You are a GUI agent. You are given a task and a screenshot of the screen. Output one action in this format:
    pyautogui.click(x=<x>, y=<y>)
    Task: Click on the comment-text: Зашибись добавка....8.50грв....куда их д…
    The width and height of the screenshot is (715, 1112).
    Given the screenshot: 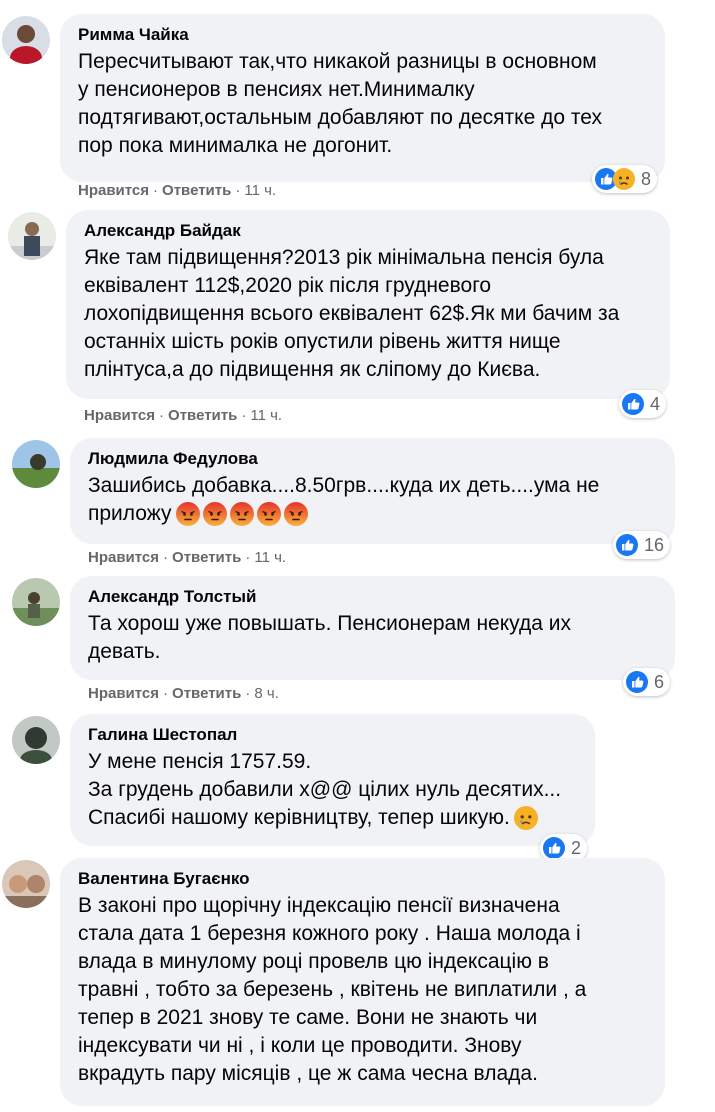 What is the action you would take?
    pyautogui.click(x=372, y=500)
    